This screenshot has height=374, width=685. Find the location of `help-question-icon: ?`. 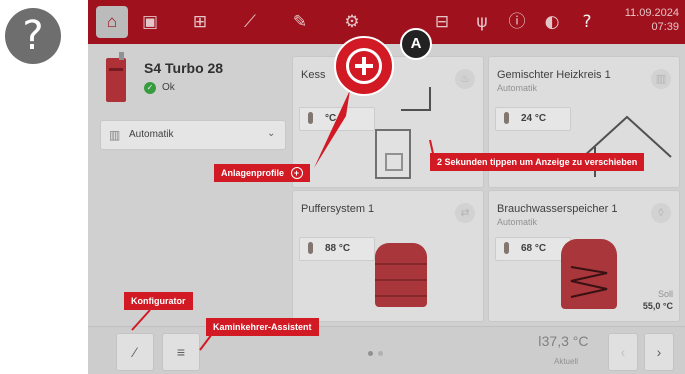

help-question-icon: ? is located at coordinates (33, 36).